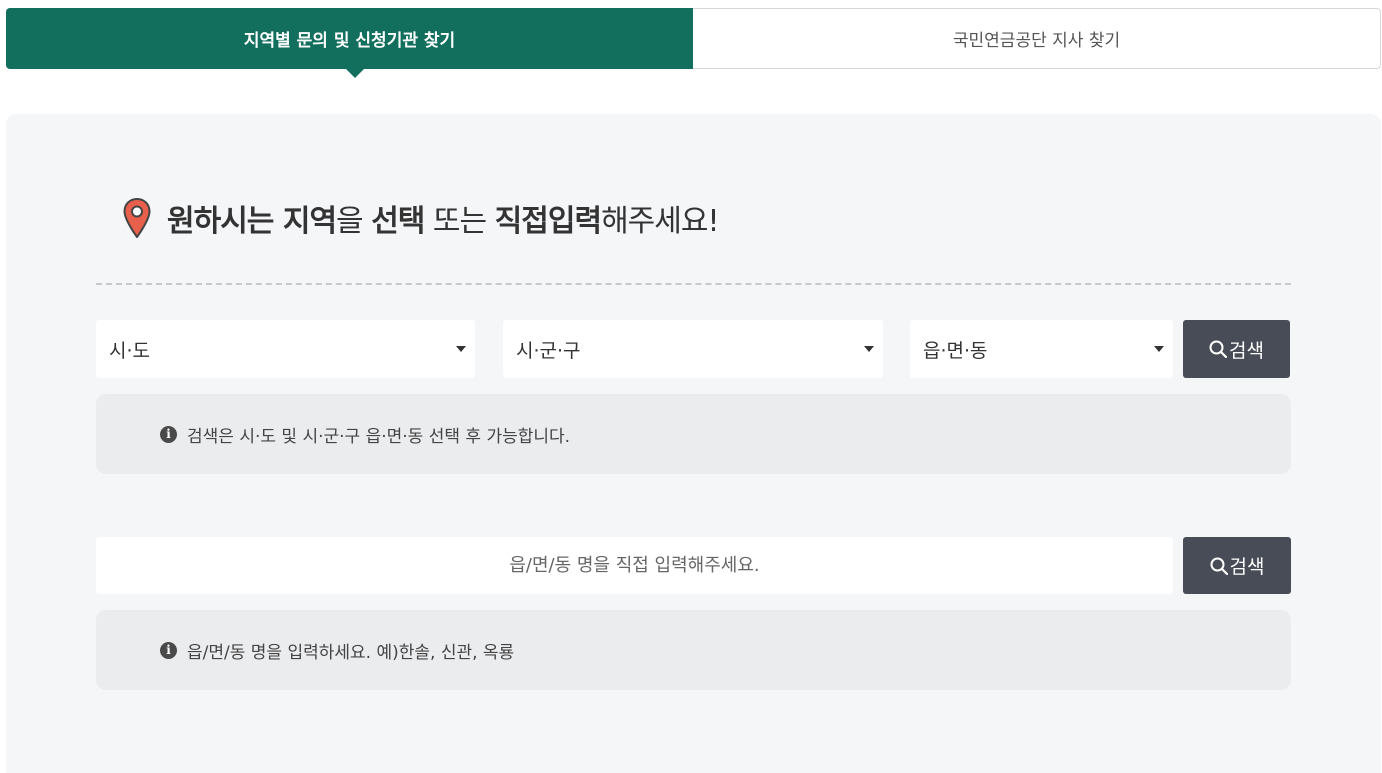 Image resolution: width=1382 pixels, height=773 pixels. What do you see at coordinates (955, 350) in the screenshot?
I see `select-value: 읍·면·동` at bounding box center [955, 350].